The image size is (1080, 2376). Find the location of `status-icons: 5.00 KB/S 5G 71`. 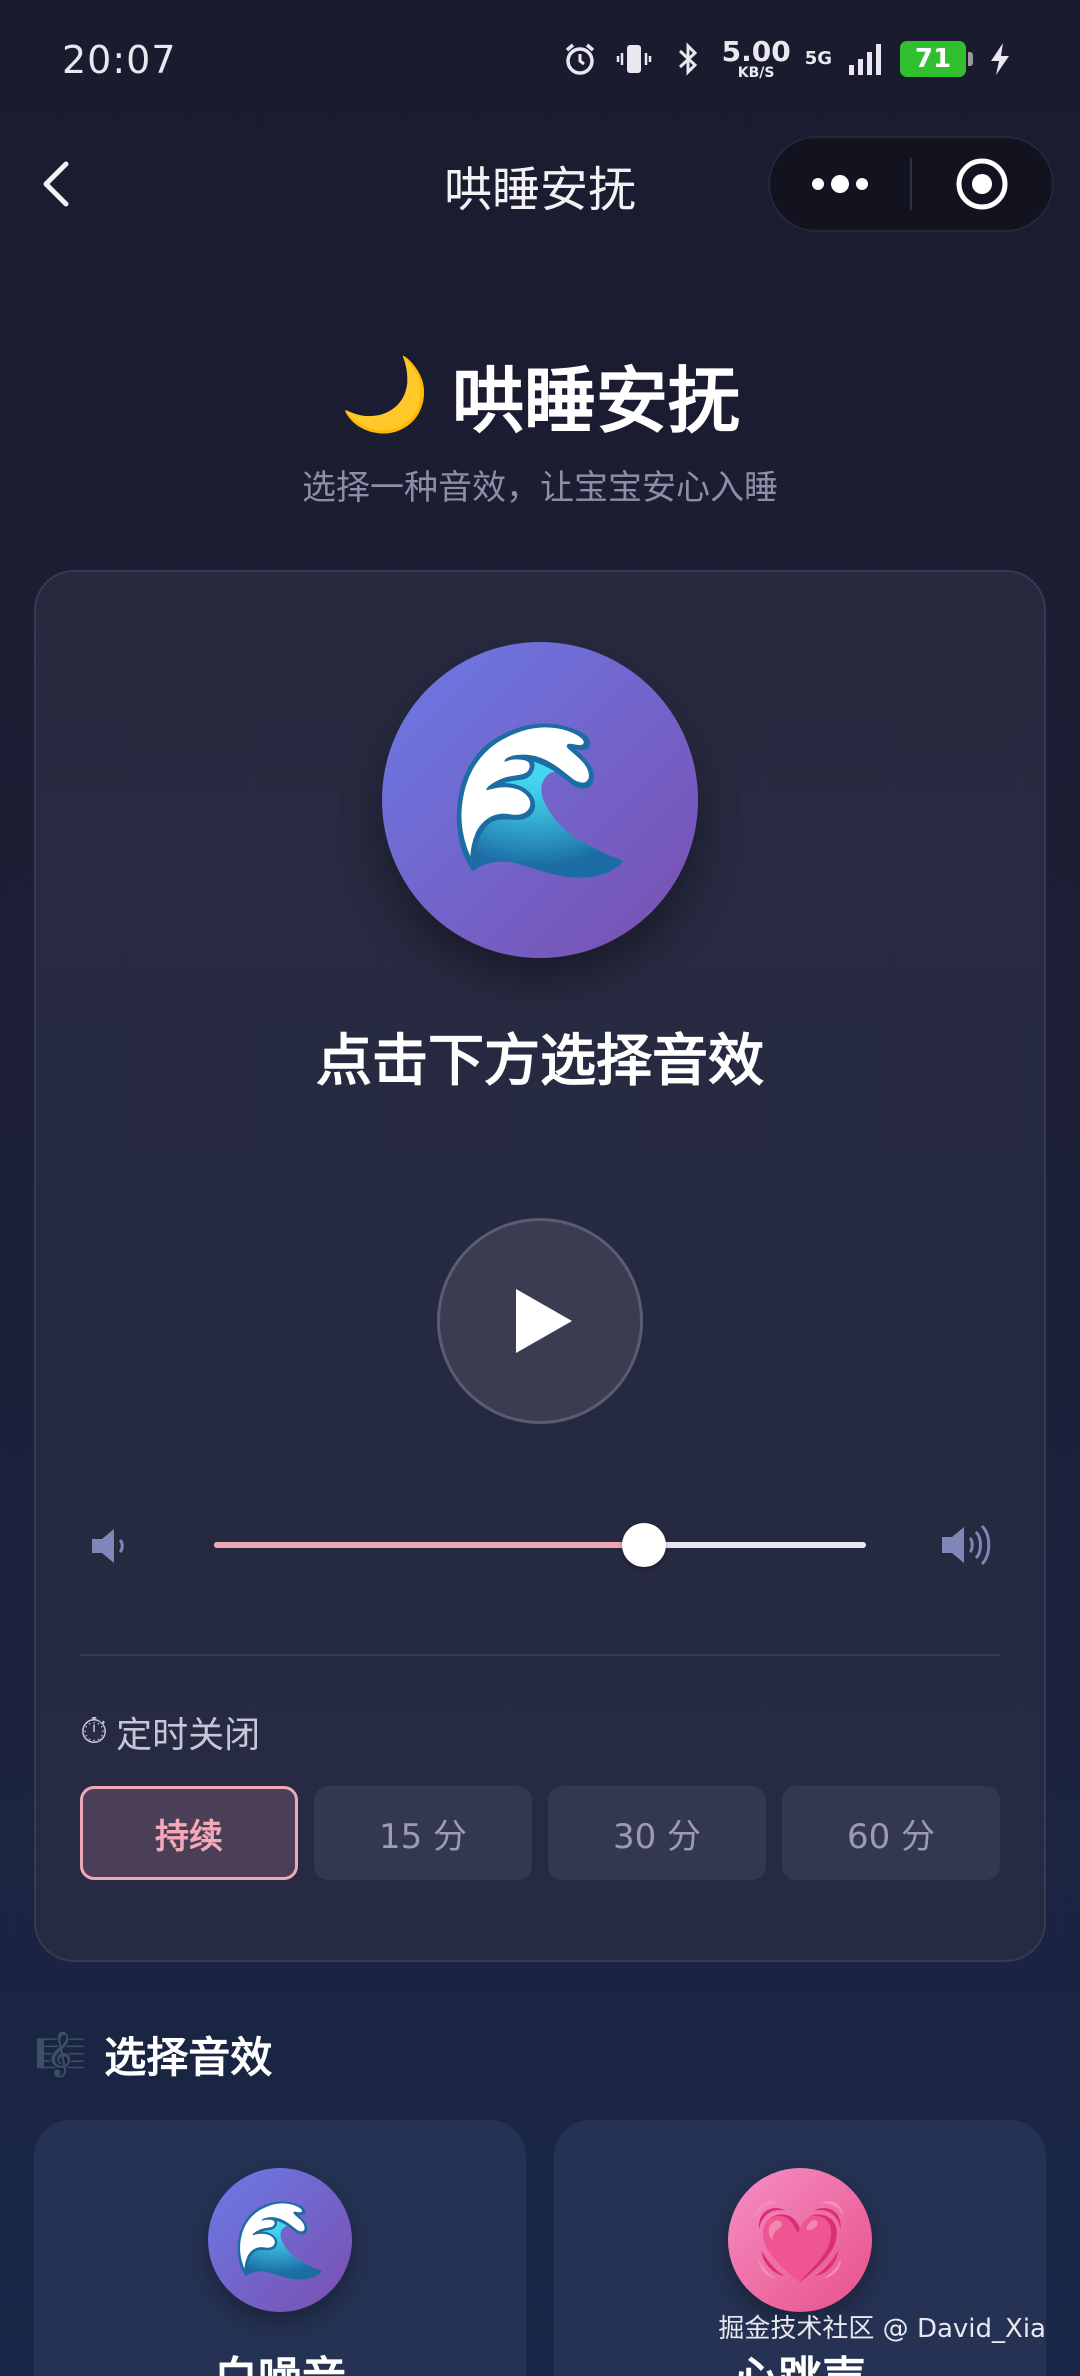

status-icons: 5.00 KB/S 5G 71 is located at coordinates (790, 59).